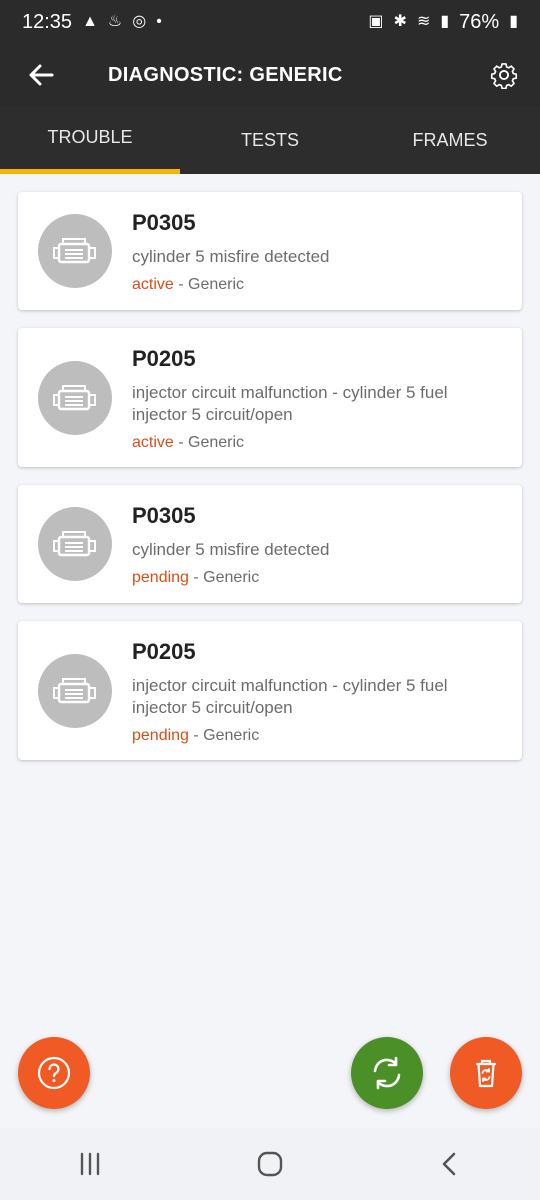 The height and width of the screenshot is (1200, 540). I want to click on battery-saver-icon: ▣, so click(376, 21).